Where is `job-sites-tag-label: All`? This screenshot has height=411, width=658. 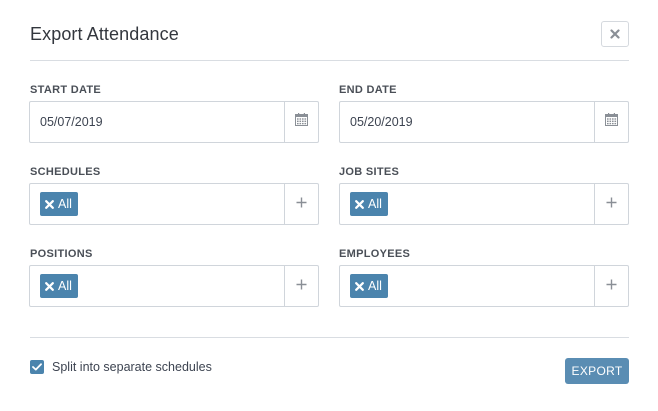 job-sites-tag-label: All is located at coordinates (375, 204).